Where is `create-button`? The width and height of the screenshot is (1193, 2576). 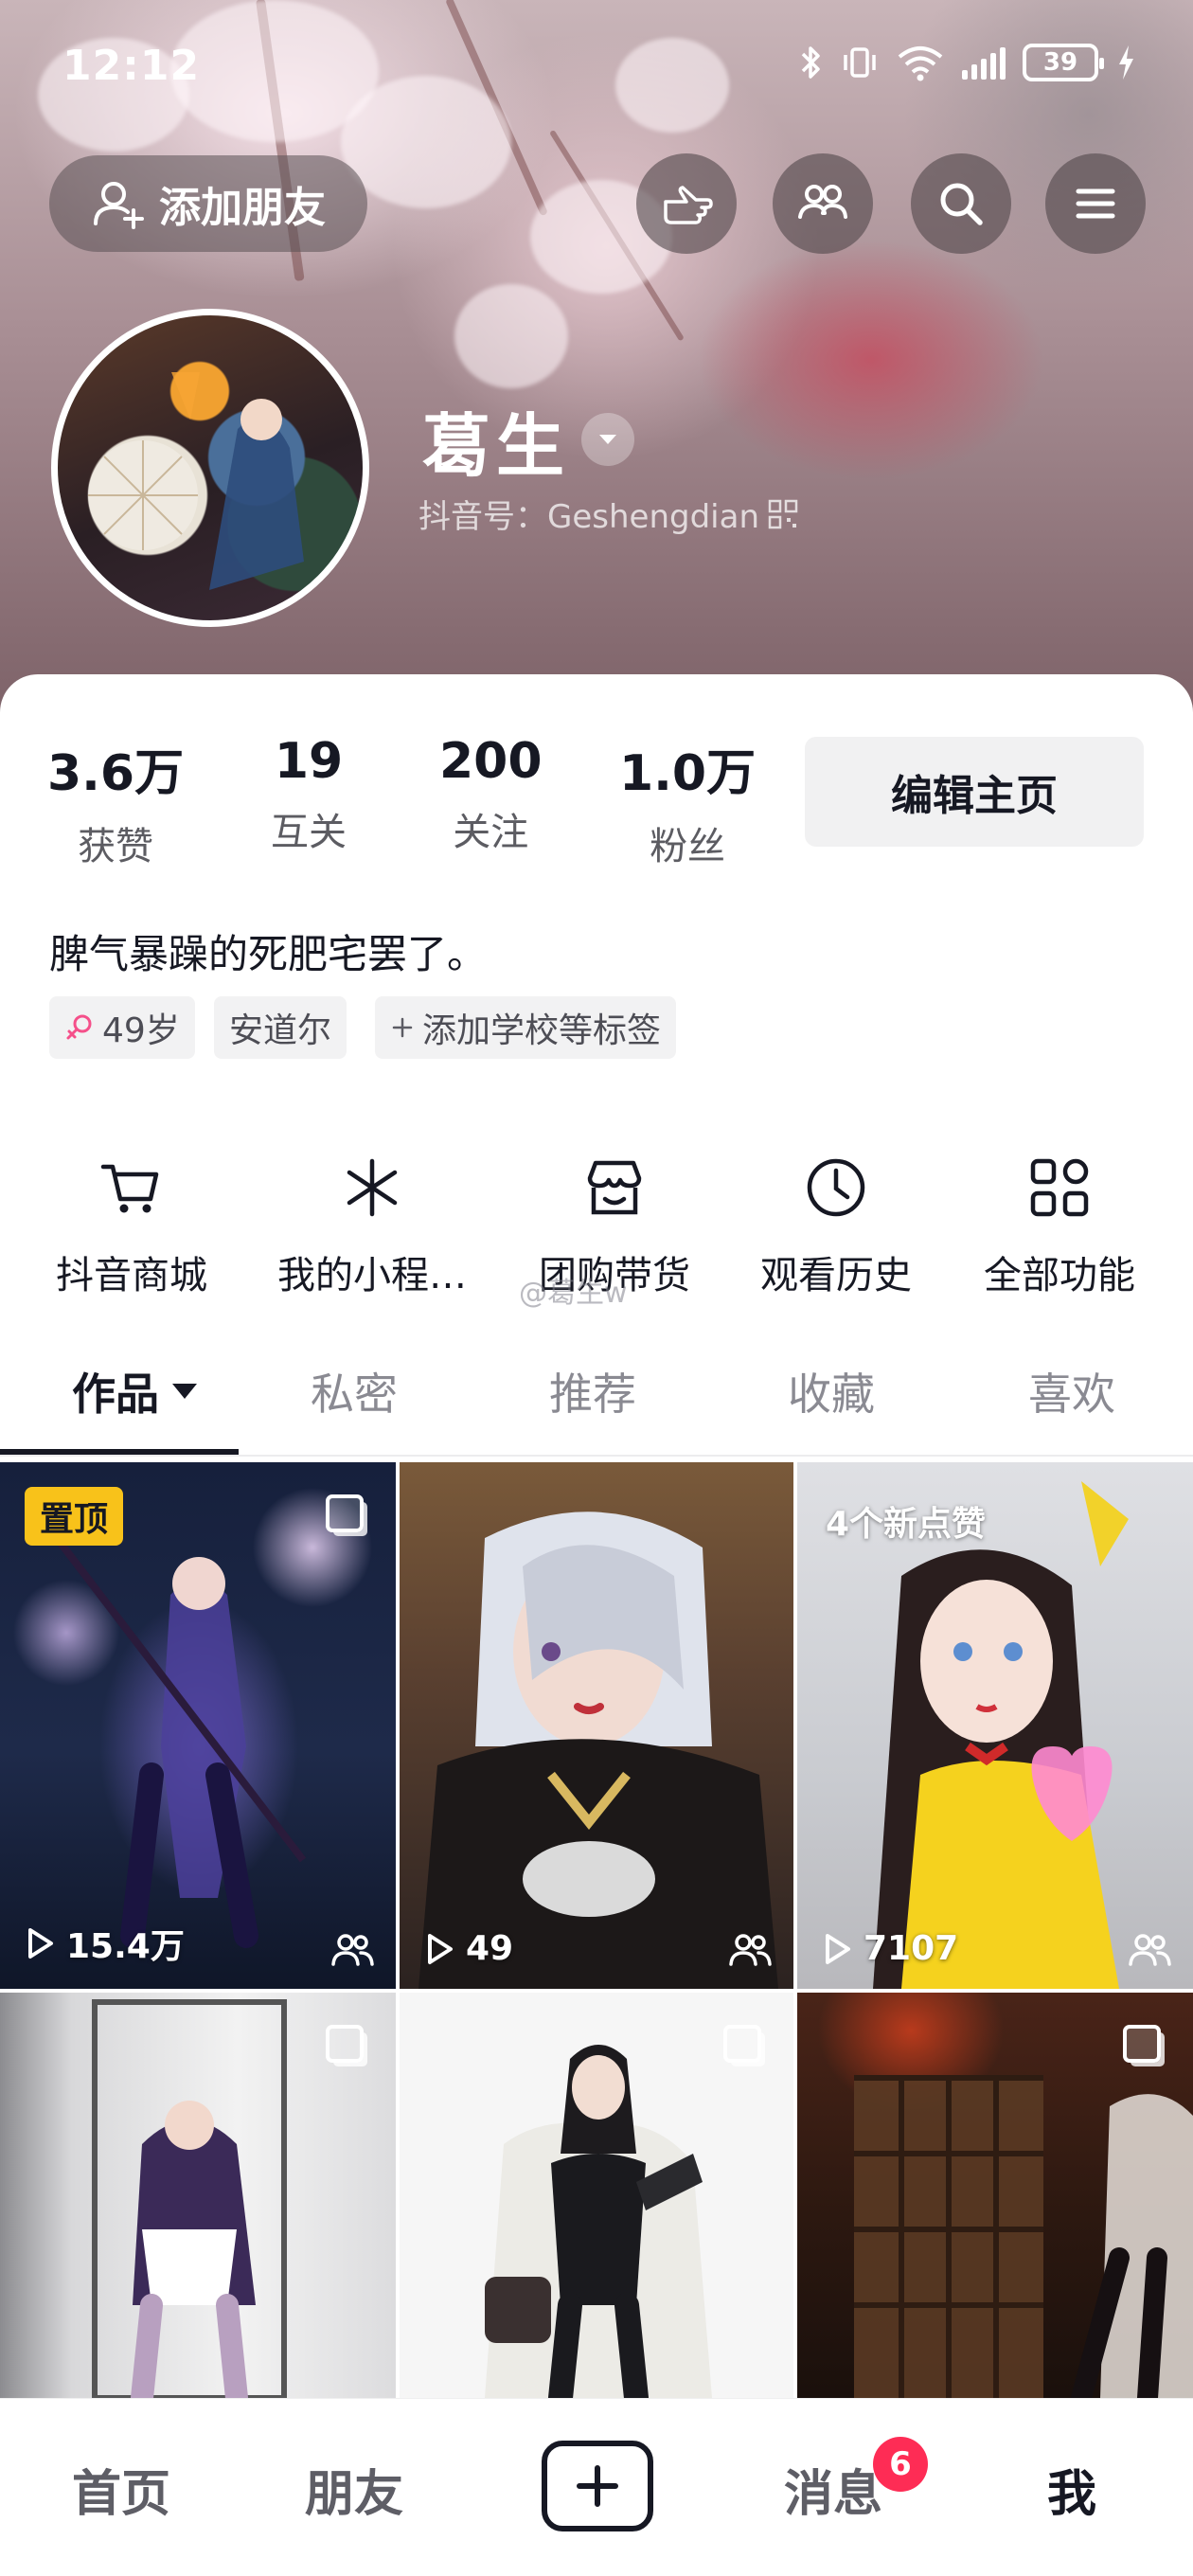
create-button is located at coordinates (597, 2486).